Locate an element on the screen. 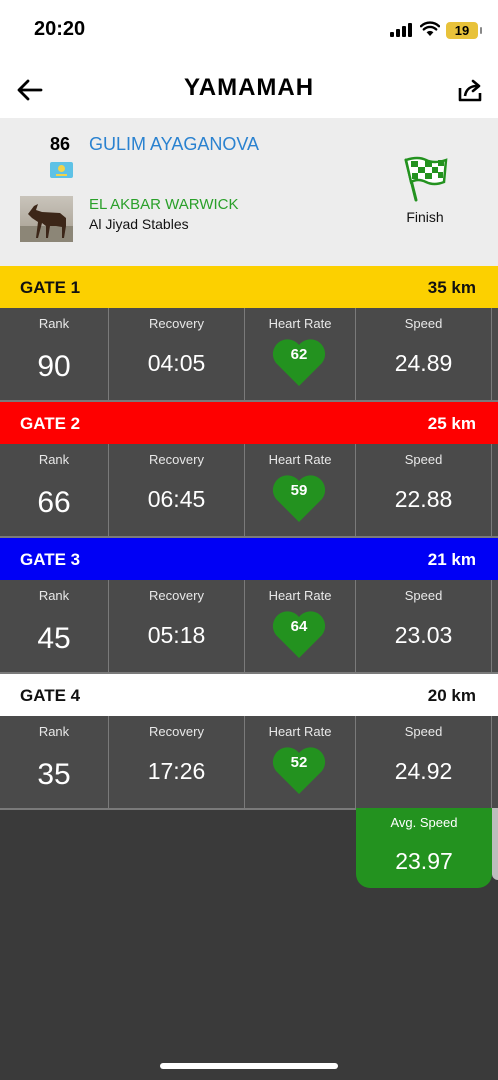 This screenshot has width=498, height=1080. kazakhstan-flag-icon is located at coordinates (61, 170).